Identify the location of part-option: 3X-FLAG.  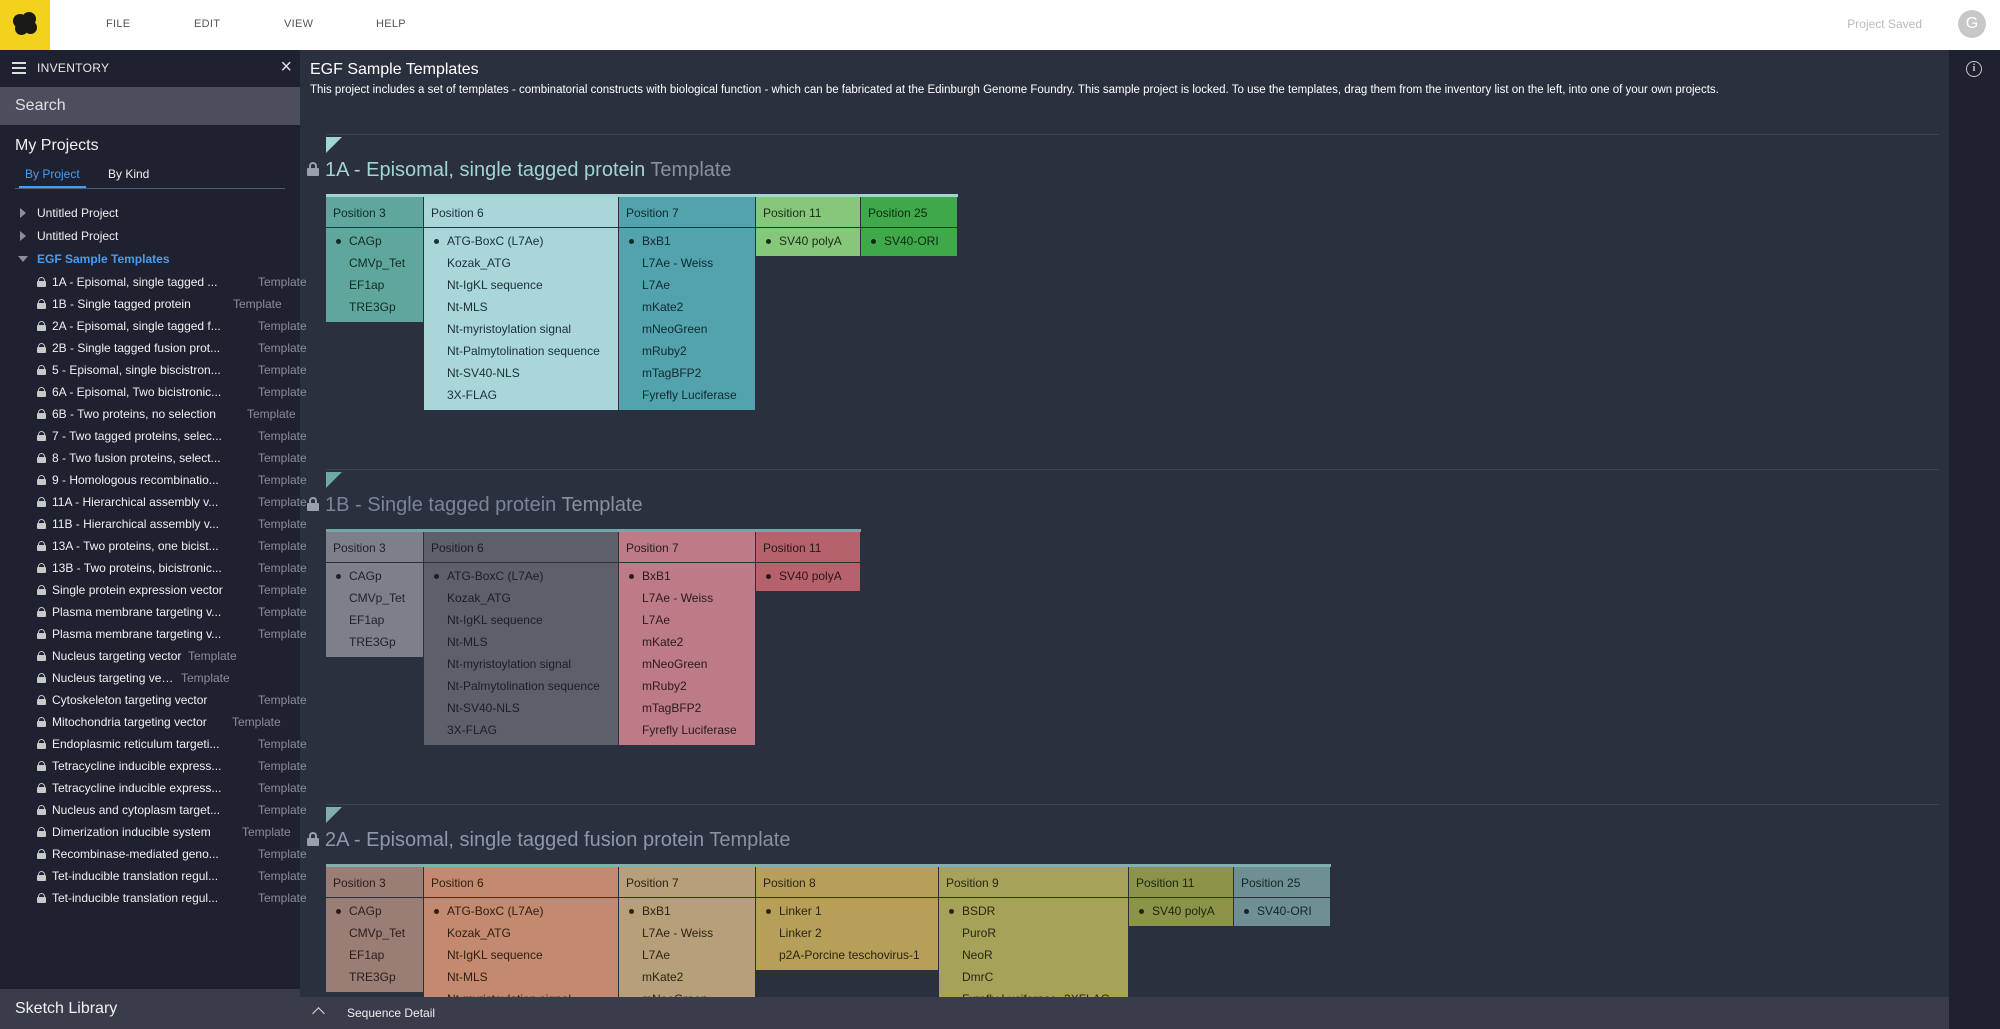
(521, 395).